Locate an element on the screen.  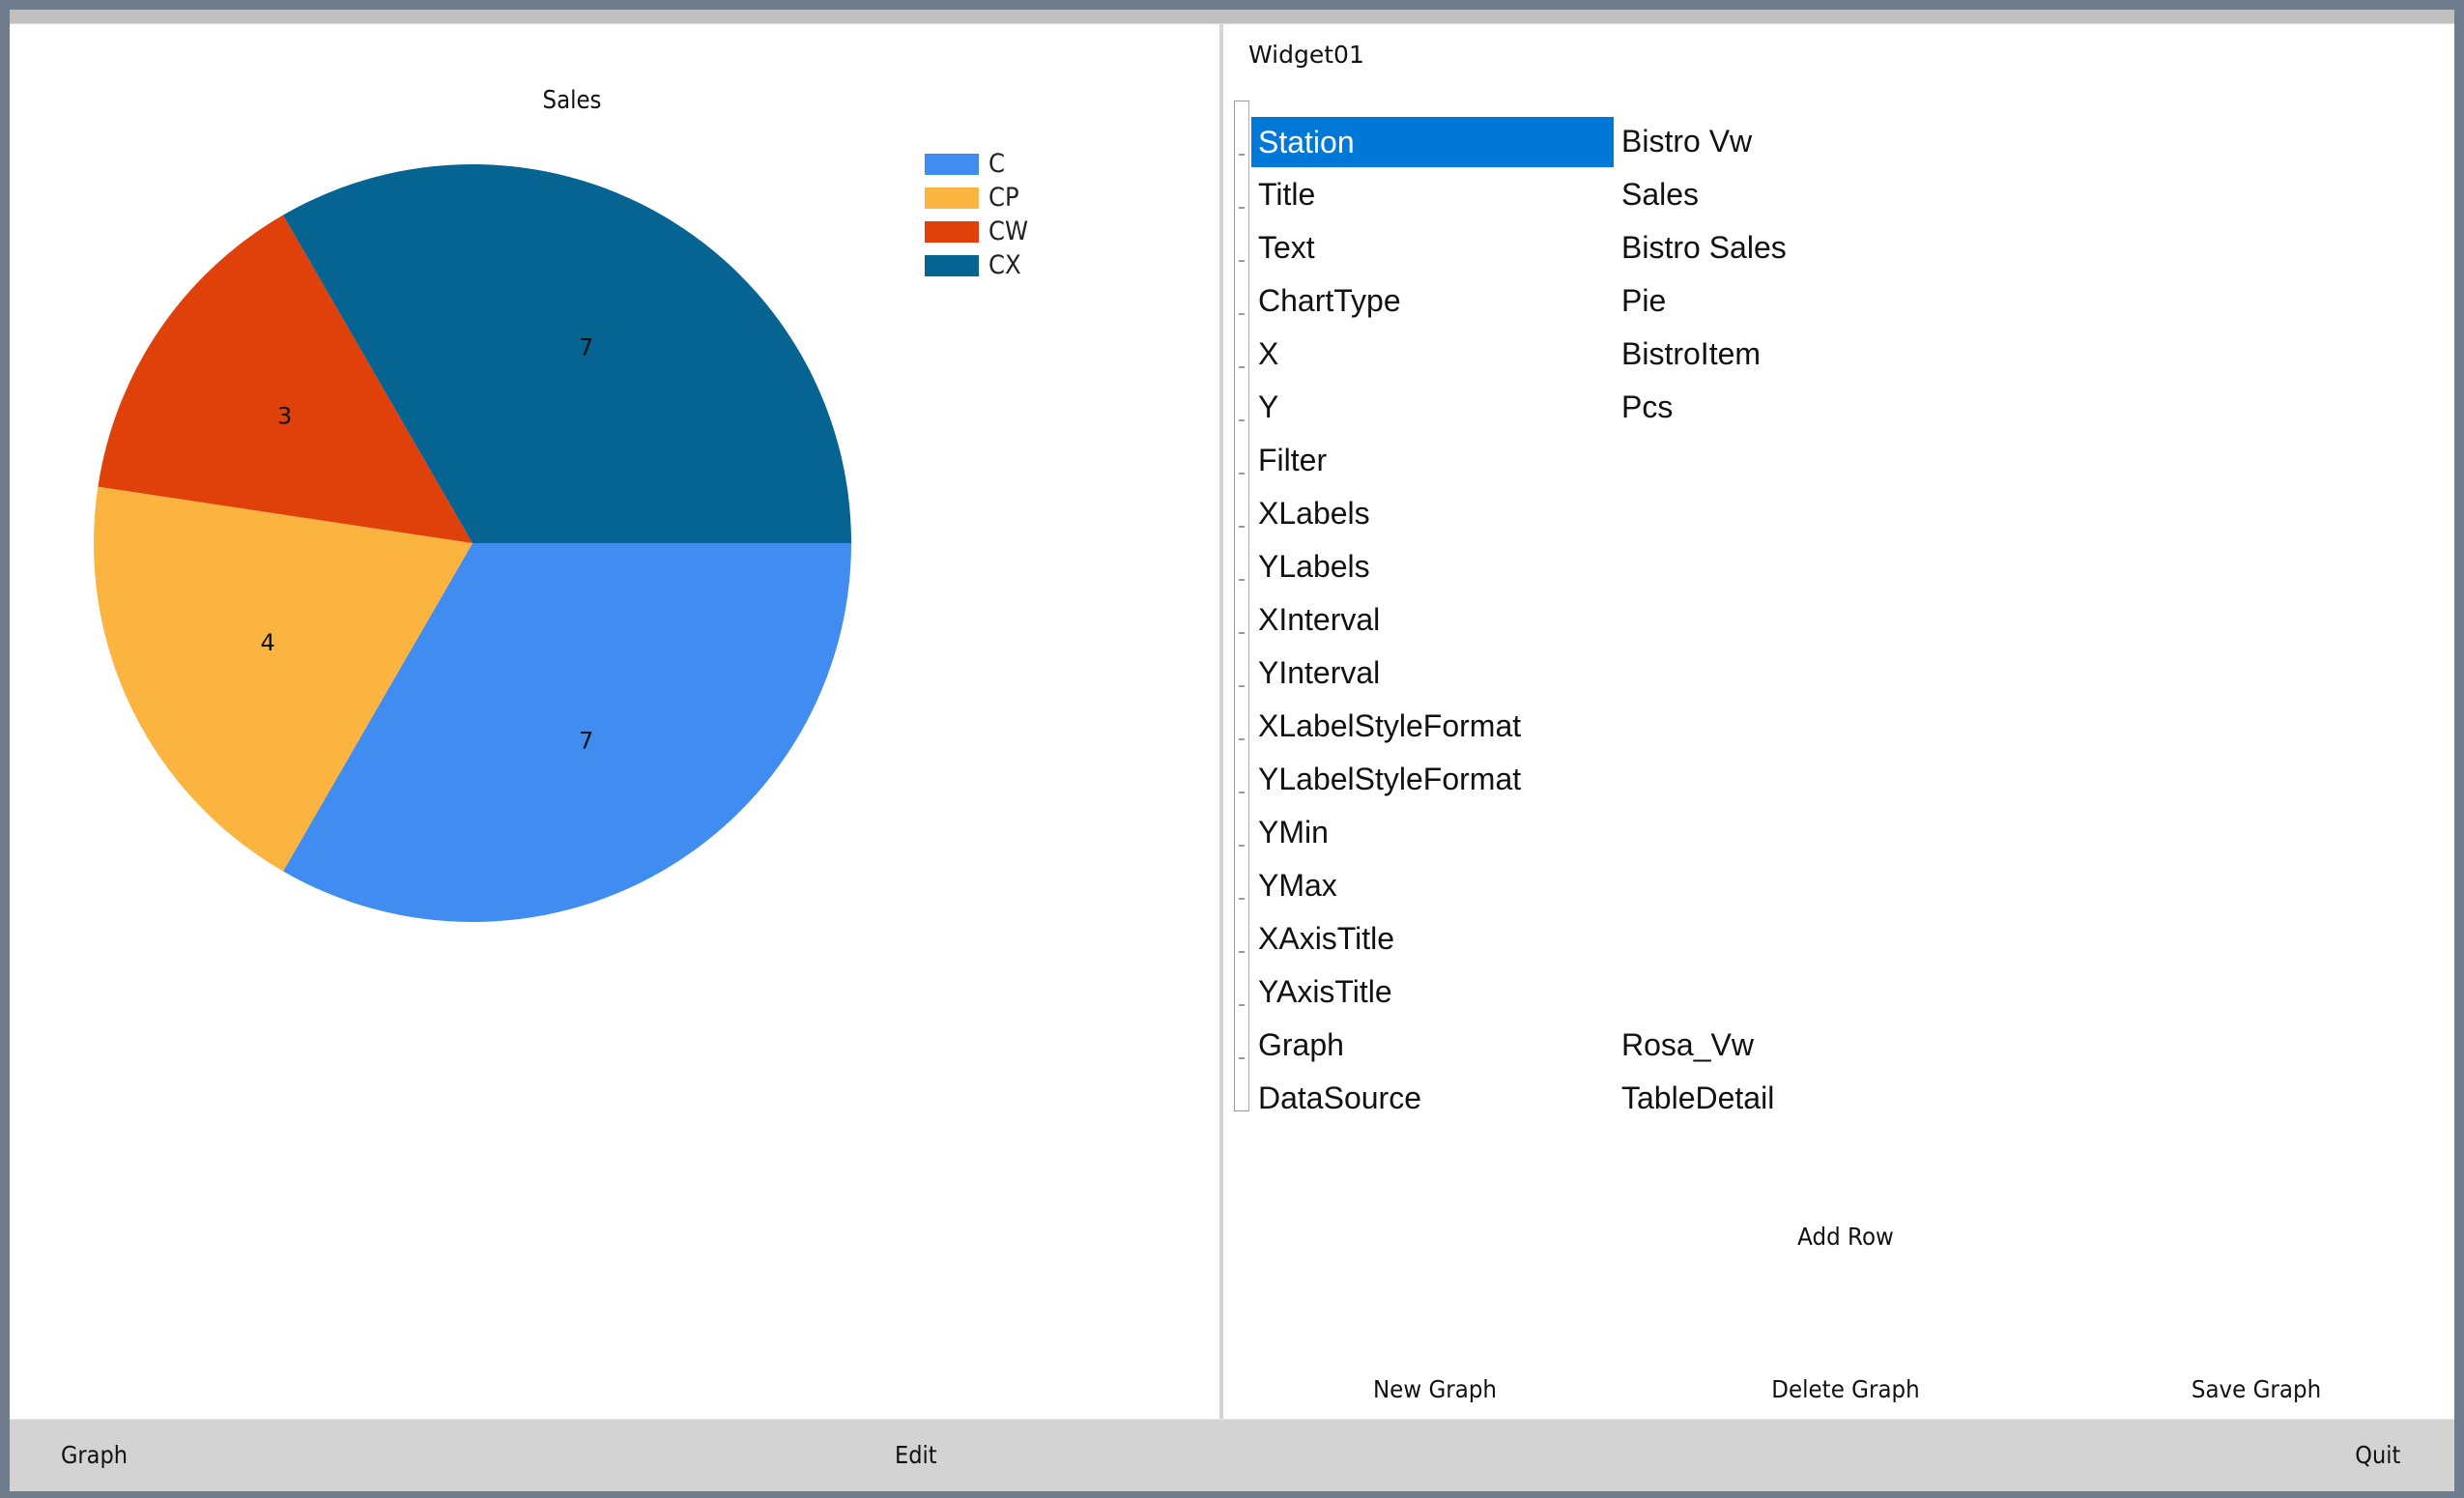
grid-row-text: Text Bistro Sales is located at coordinates (1782, 248).